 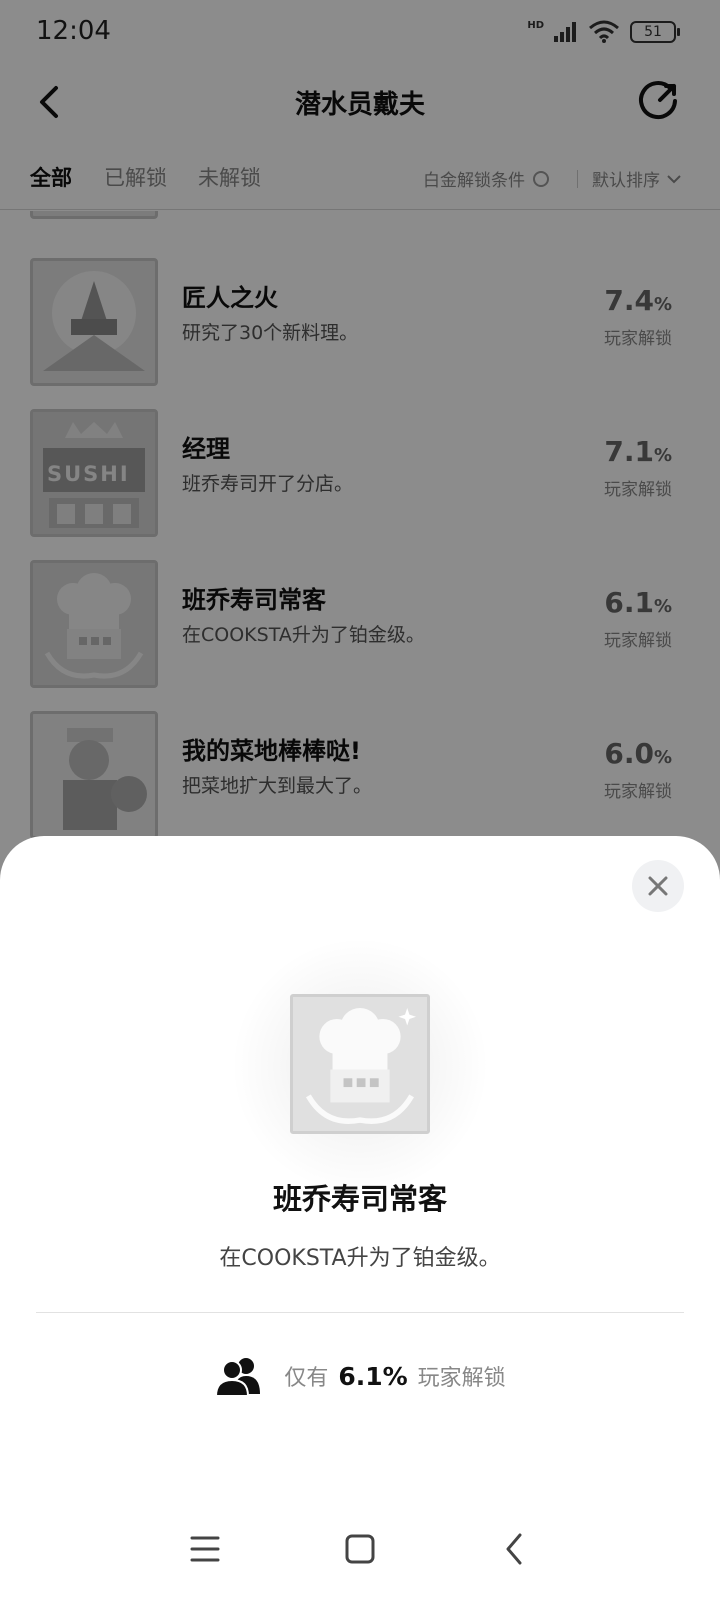 I want to click on menu-button, so click(x=205, y=1549).